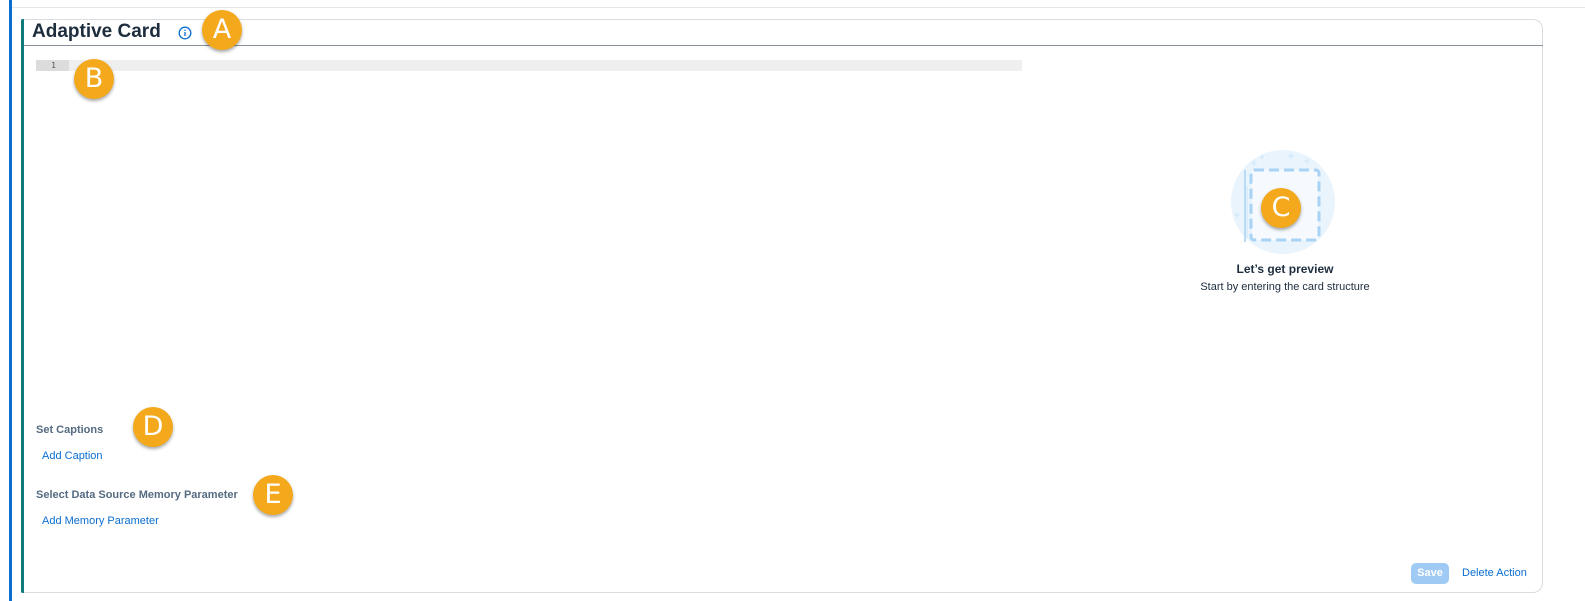  I want to click on code-editor-line, so click(529, 65).